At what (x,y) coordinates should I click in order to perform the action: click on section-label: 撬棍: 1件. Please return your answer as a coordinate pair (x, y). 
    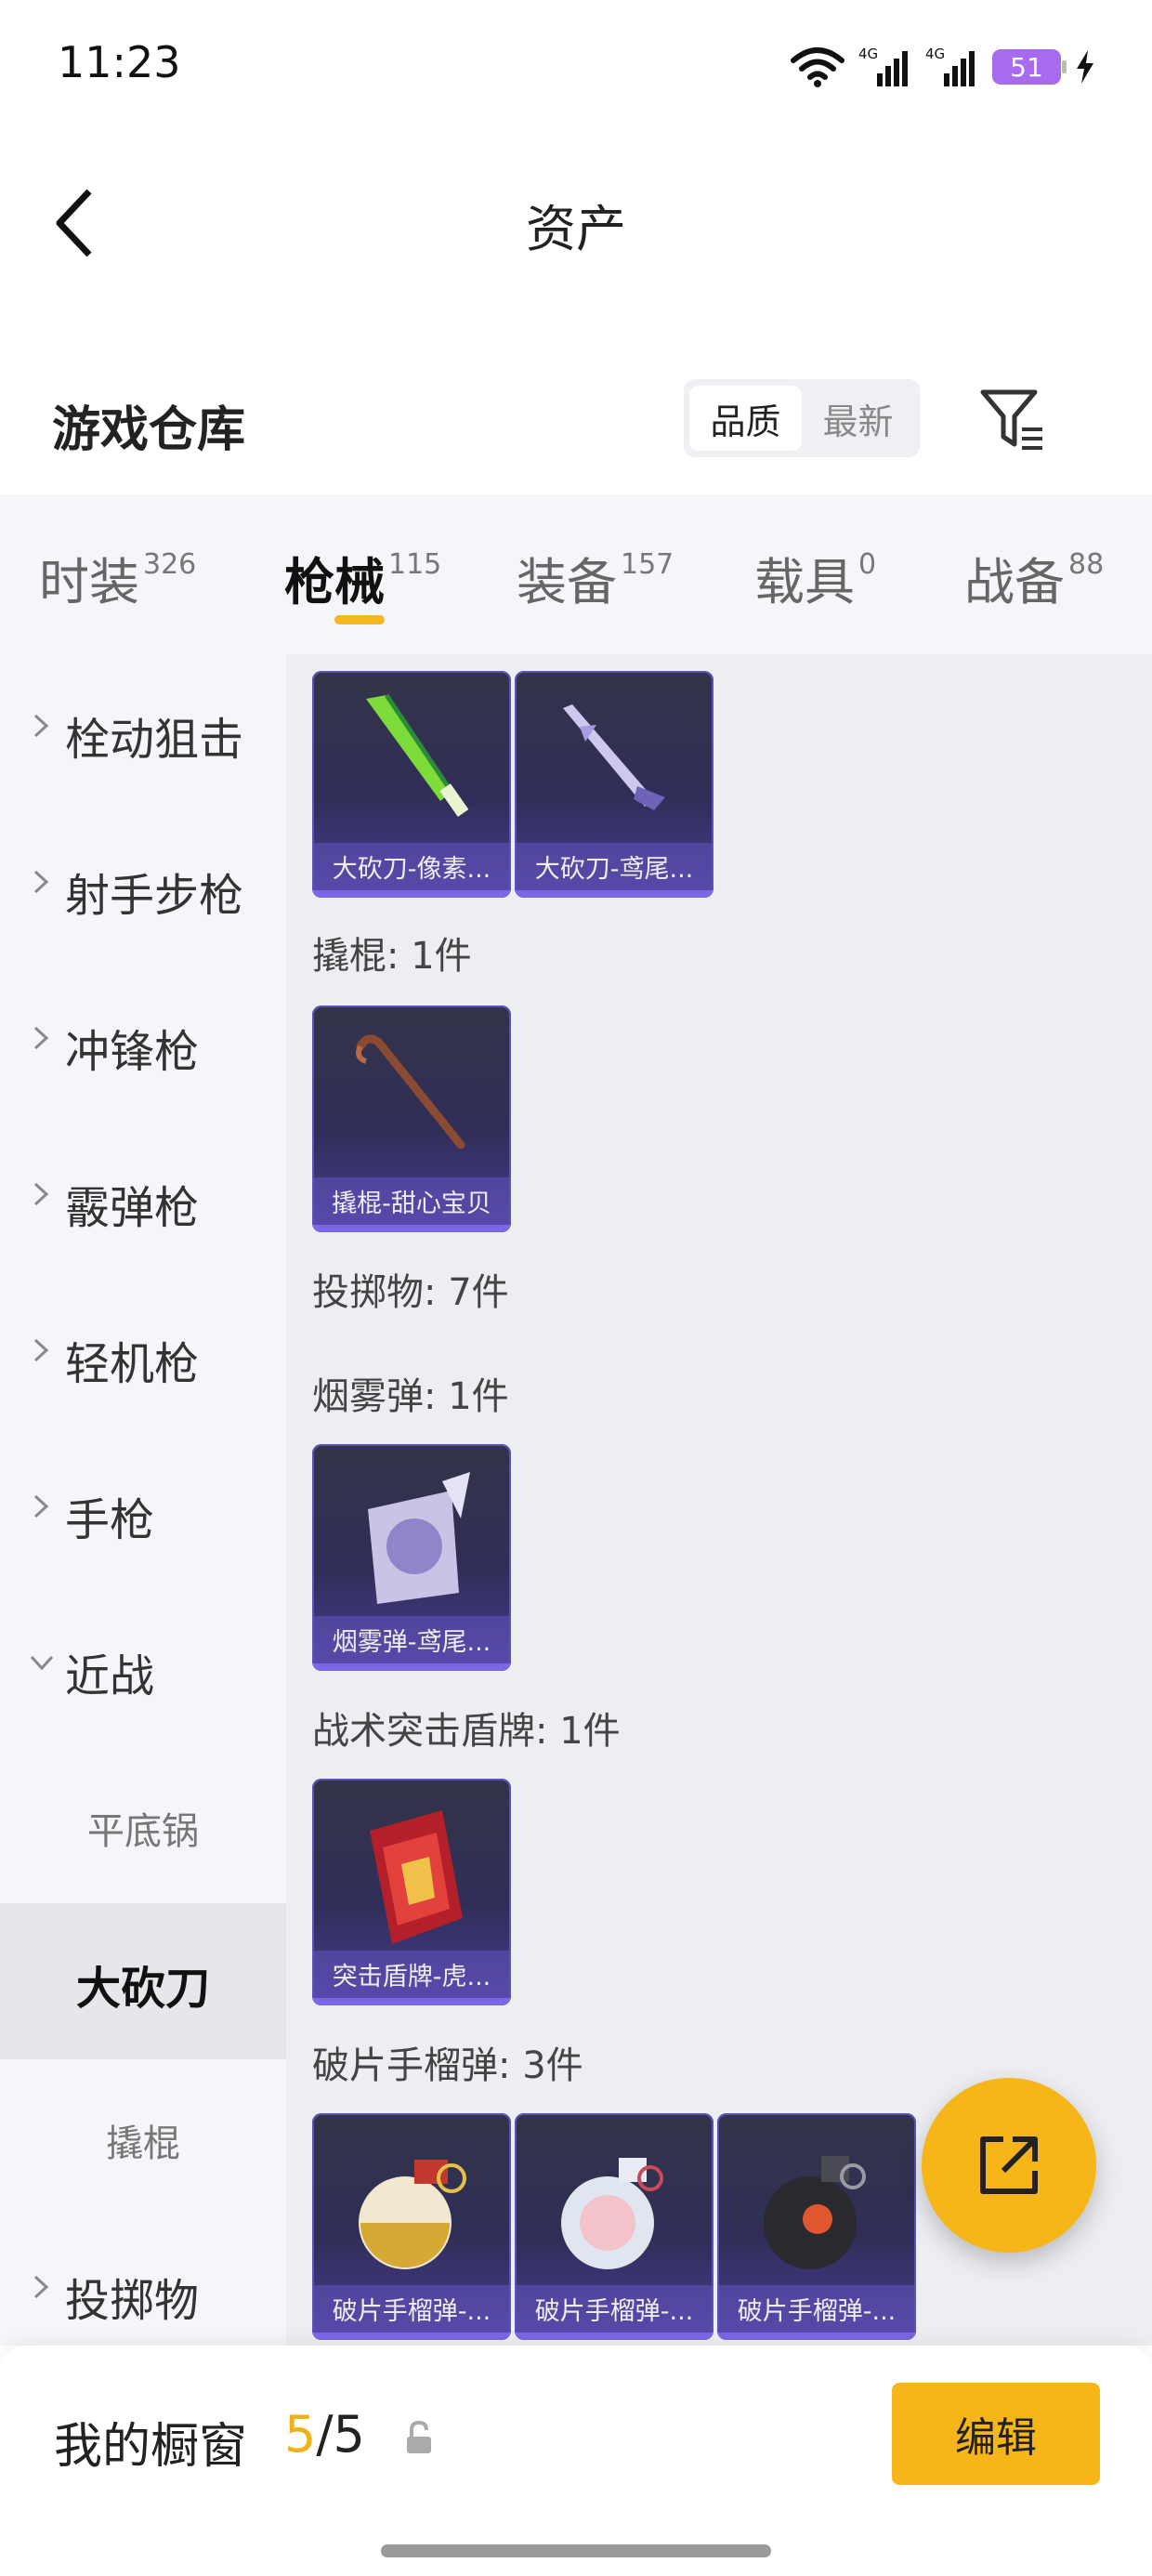
    Looking at the image, I should click on (392, 956).